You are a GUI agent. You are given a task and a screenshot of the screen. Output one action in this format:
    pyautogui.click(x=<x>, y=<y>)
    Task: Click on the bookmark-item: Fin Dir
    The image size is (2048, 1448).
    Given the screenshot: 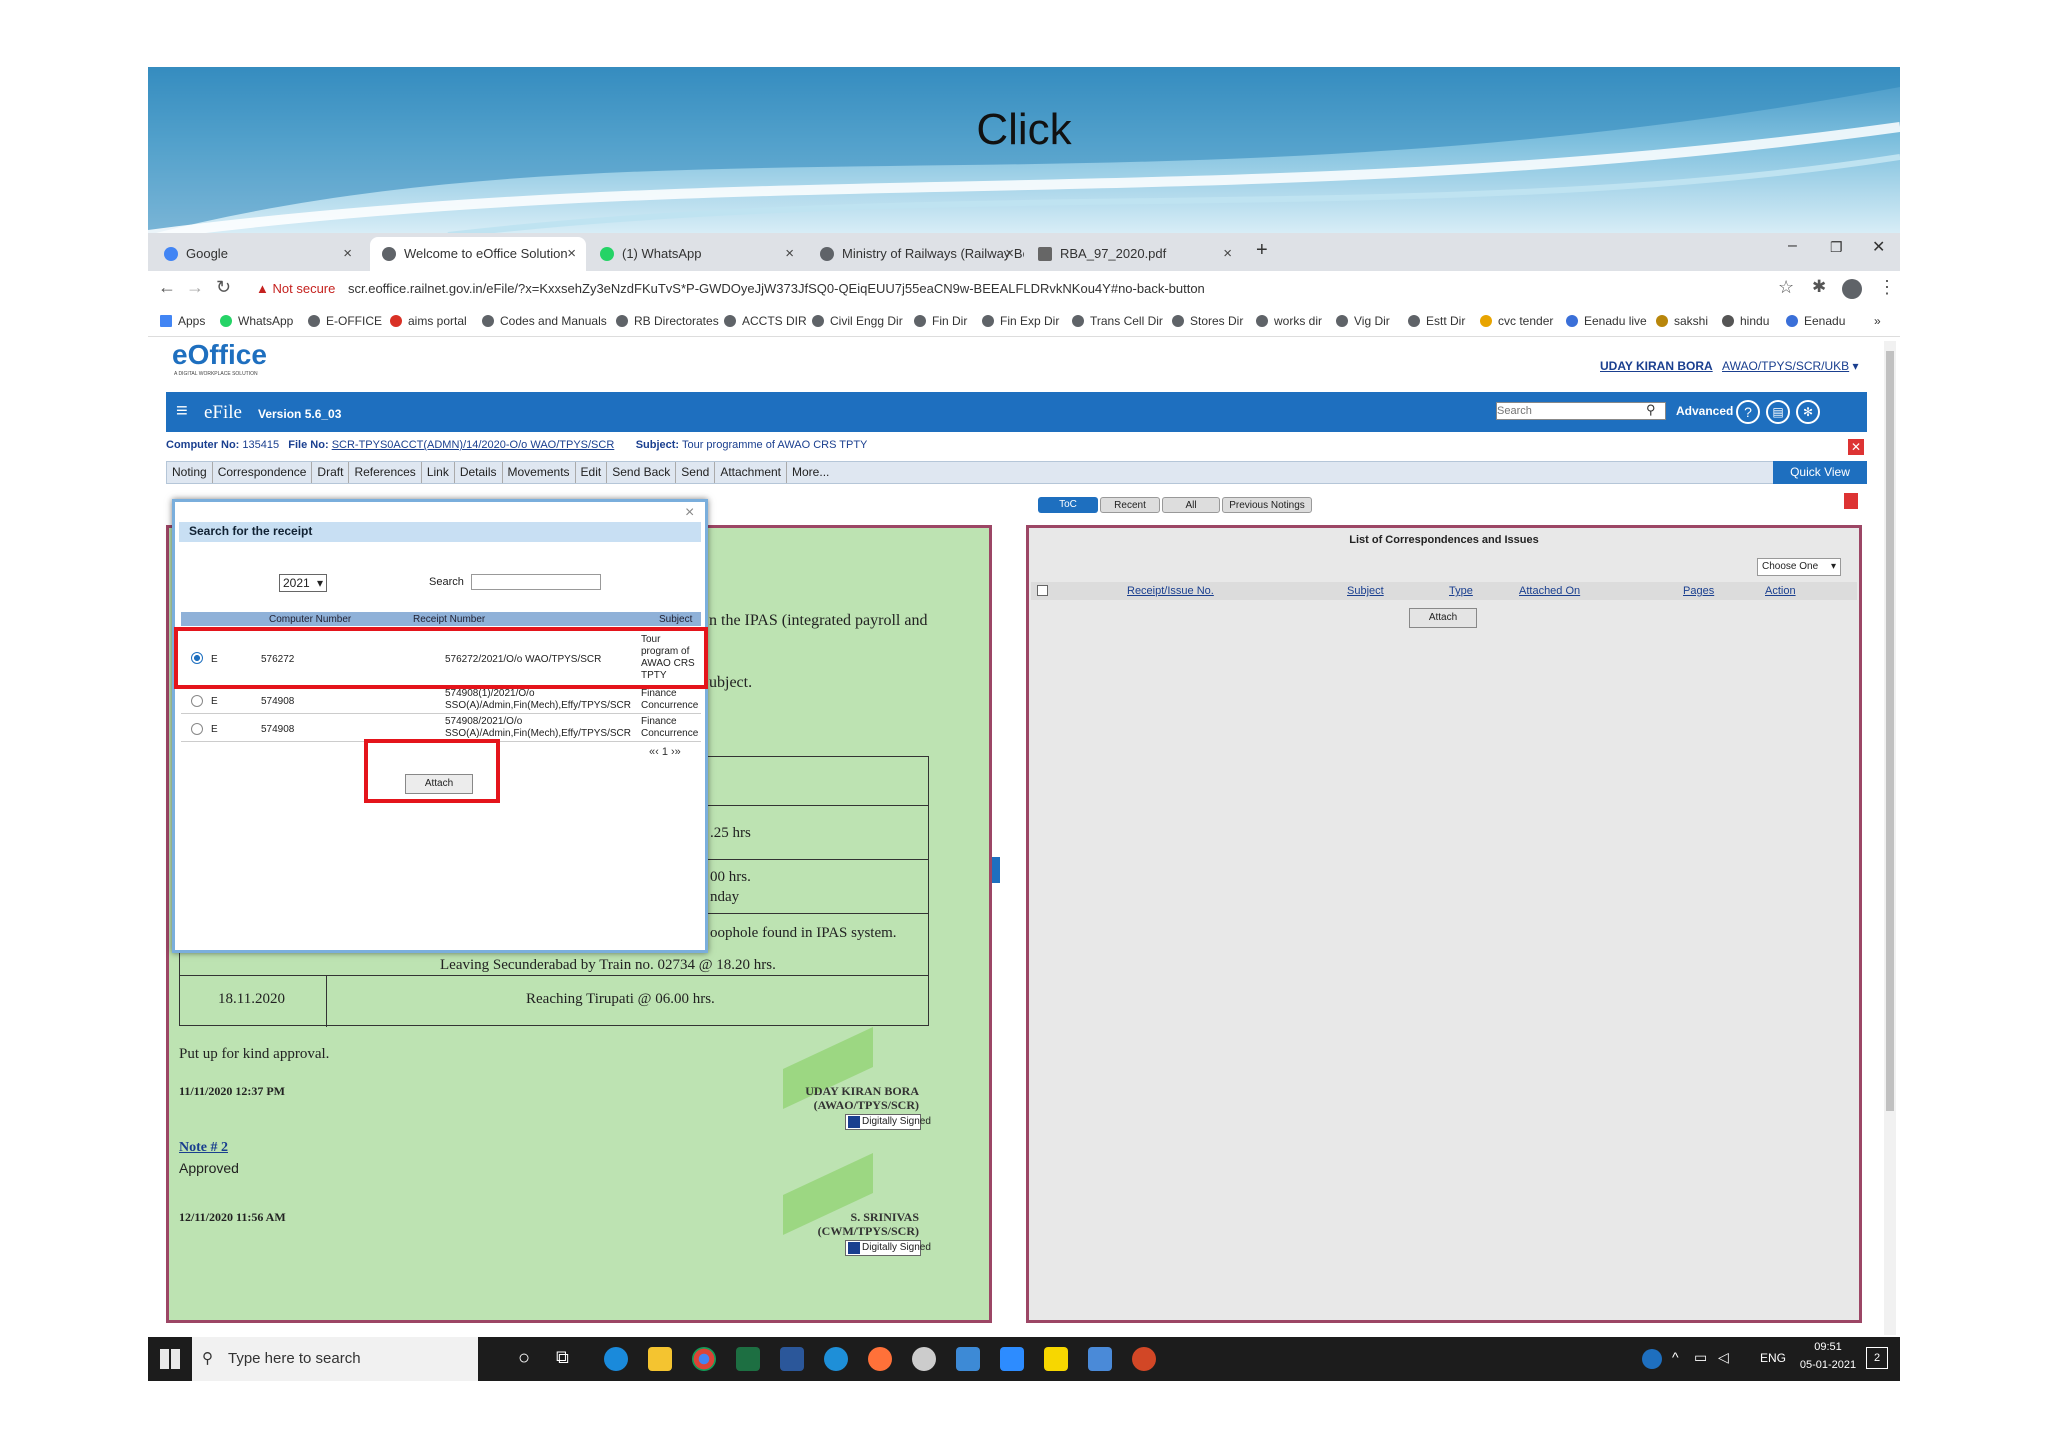 What is the action you would take?
    pyautogui.click(x=940, y=321)
    